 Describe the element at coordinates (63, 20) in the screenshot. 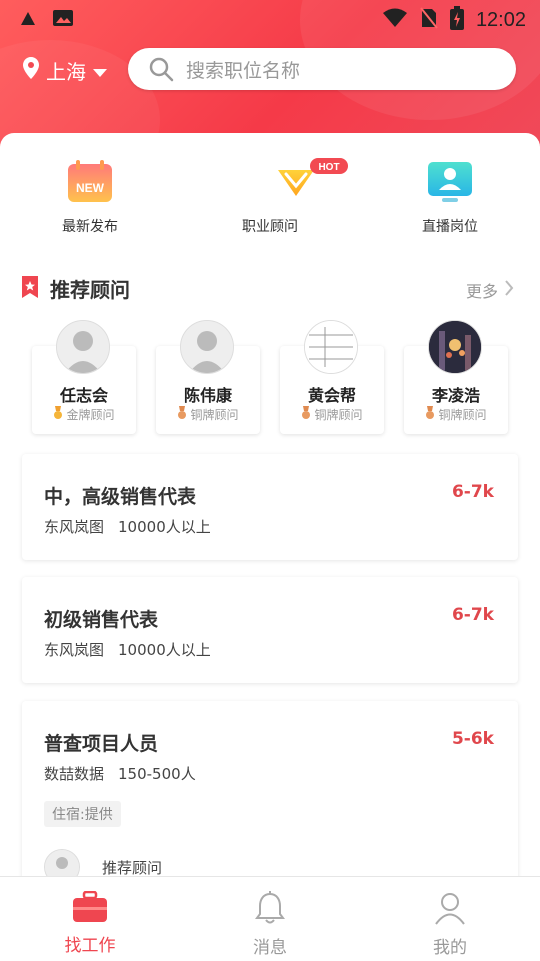

I see `image-notification-icon` at that location.